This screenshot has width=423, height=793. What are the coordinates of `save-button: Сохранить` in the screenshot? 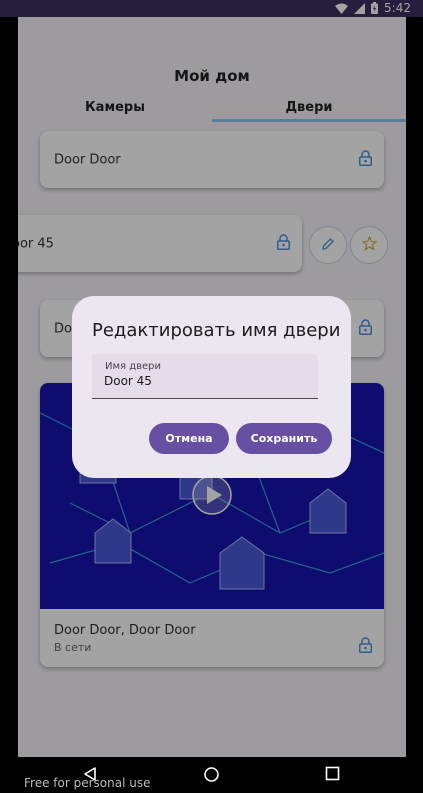 It's located at (284, 438).